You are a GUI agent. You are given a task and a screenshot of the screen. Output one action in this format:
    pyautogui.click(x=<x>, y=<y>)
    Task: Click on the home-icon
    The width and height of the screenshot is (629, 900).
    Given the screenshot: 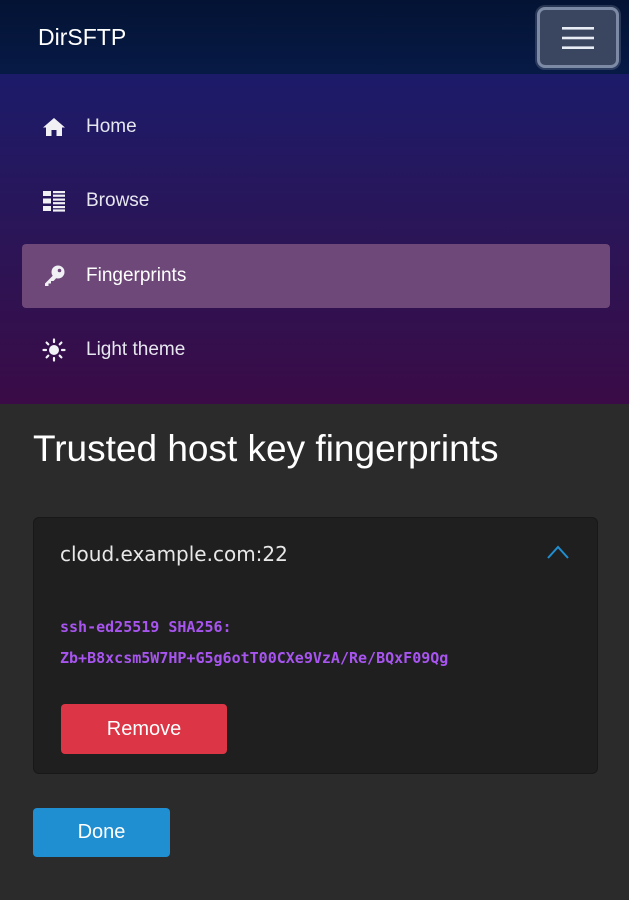 What is the action you would take?
    pyautogui.click(x=54, y=127)
    